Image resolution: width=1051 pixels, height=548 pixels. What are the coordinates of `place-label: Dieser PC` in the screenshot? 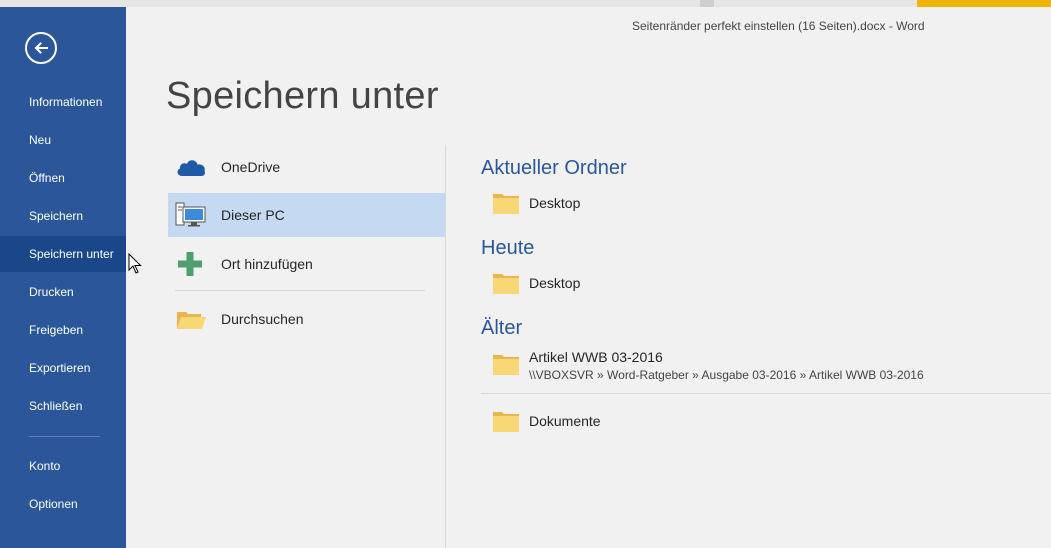 It's located at (253, 215).